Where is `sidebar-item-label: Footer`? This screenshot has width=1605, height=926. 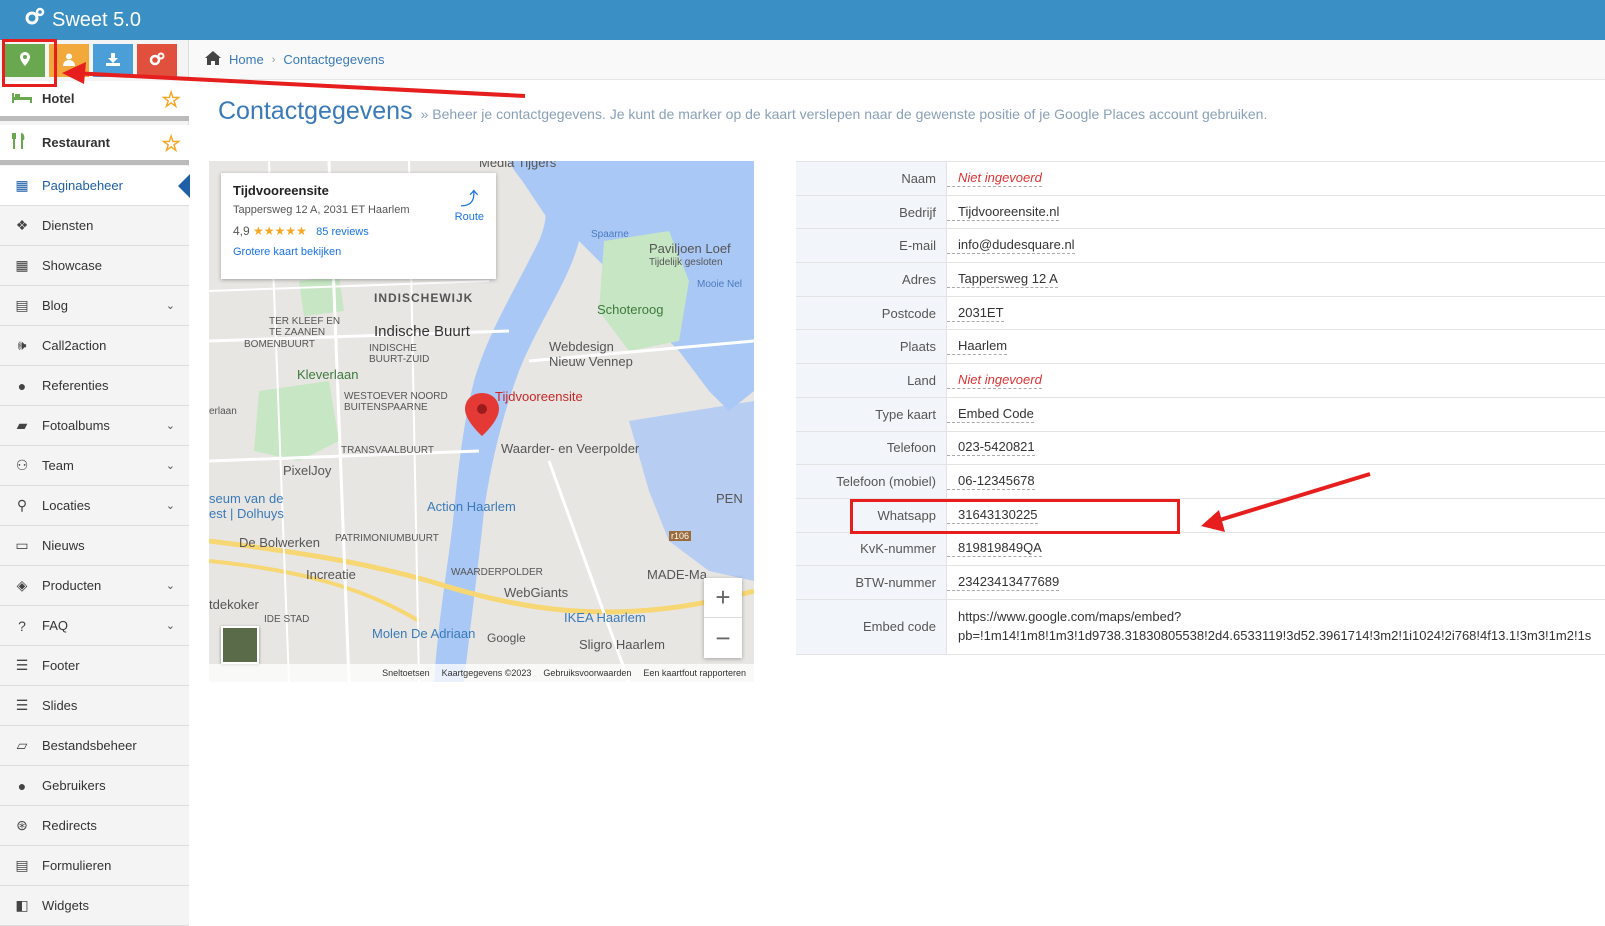 sidebar-item-label: Footer is located at coordinates (61, 665).